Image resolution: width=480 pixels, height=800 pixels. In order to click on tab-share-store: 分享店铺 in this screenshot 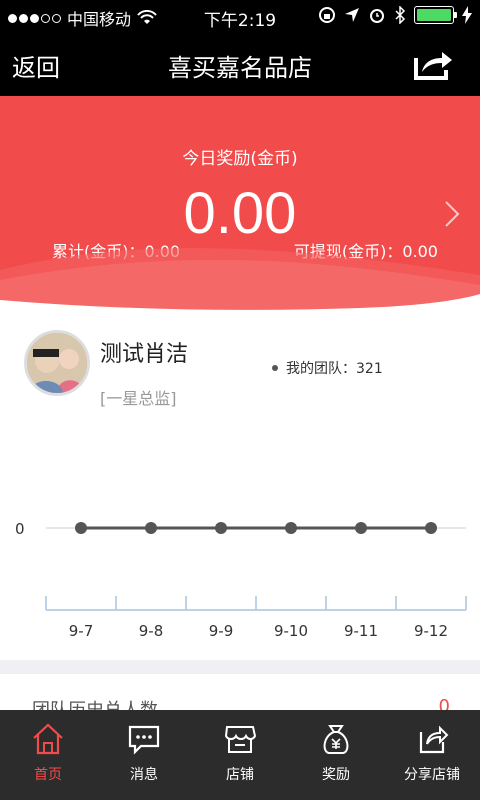, I will do `click(432, 755)`.